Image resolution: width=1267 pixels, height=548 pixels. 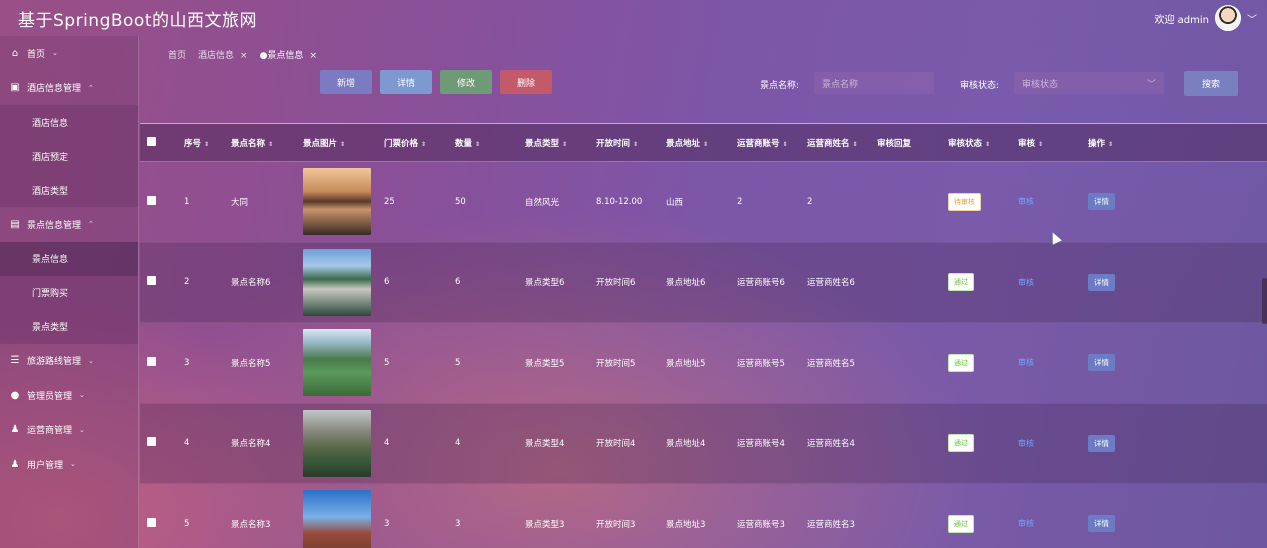 I want to click on column-header: 门票价格 ⇕, so click(x=419, y=143).